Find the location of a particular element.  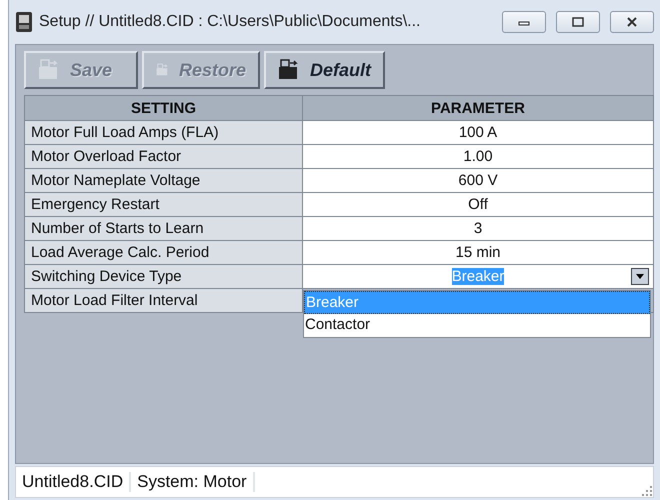

table-cell: Motor Full Load Amps (FLA) is located at coordinates (163, 132).